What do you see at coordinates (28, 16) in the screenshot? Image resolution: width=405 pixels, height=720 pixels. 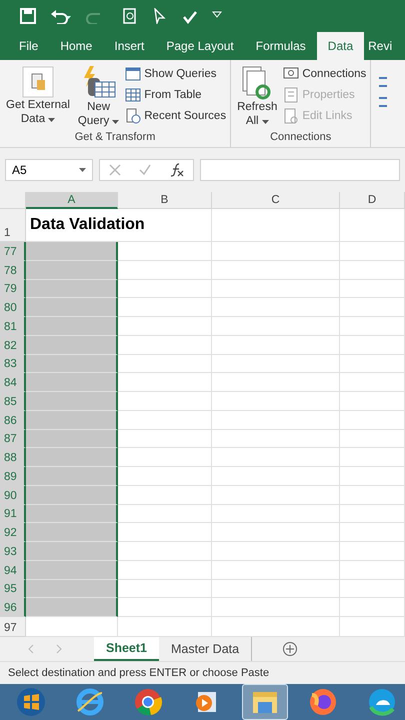 I see `save-icon` at bounding box center [28, 16].